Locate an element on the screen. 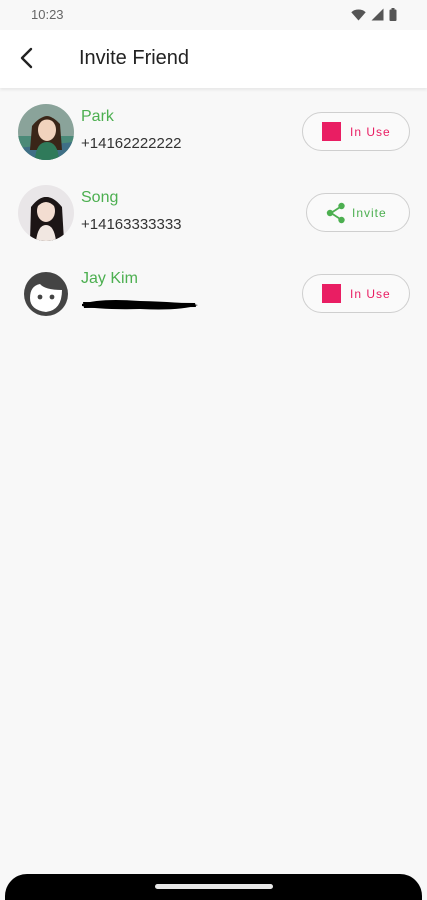 The image size is (427, 900). redacted-phone is located at coordinates (140, 305).